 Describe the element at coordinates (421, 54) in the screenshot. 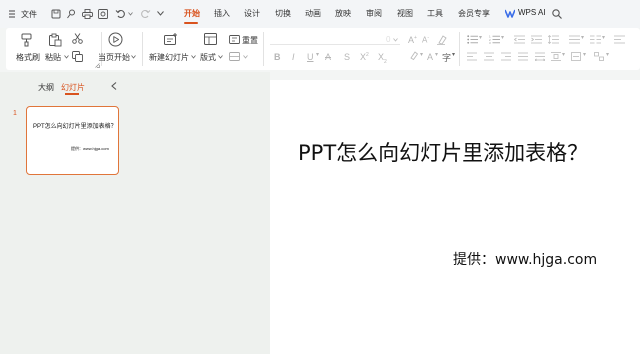

I see `highlight-dropdown: ▾` at that location.